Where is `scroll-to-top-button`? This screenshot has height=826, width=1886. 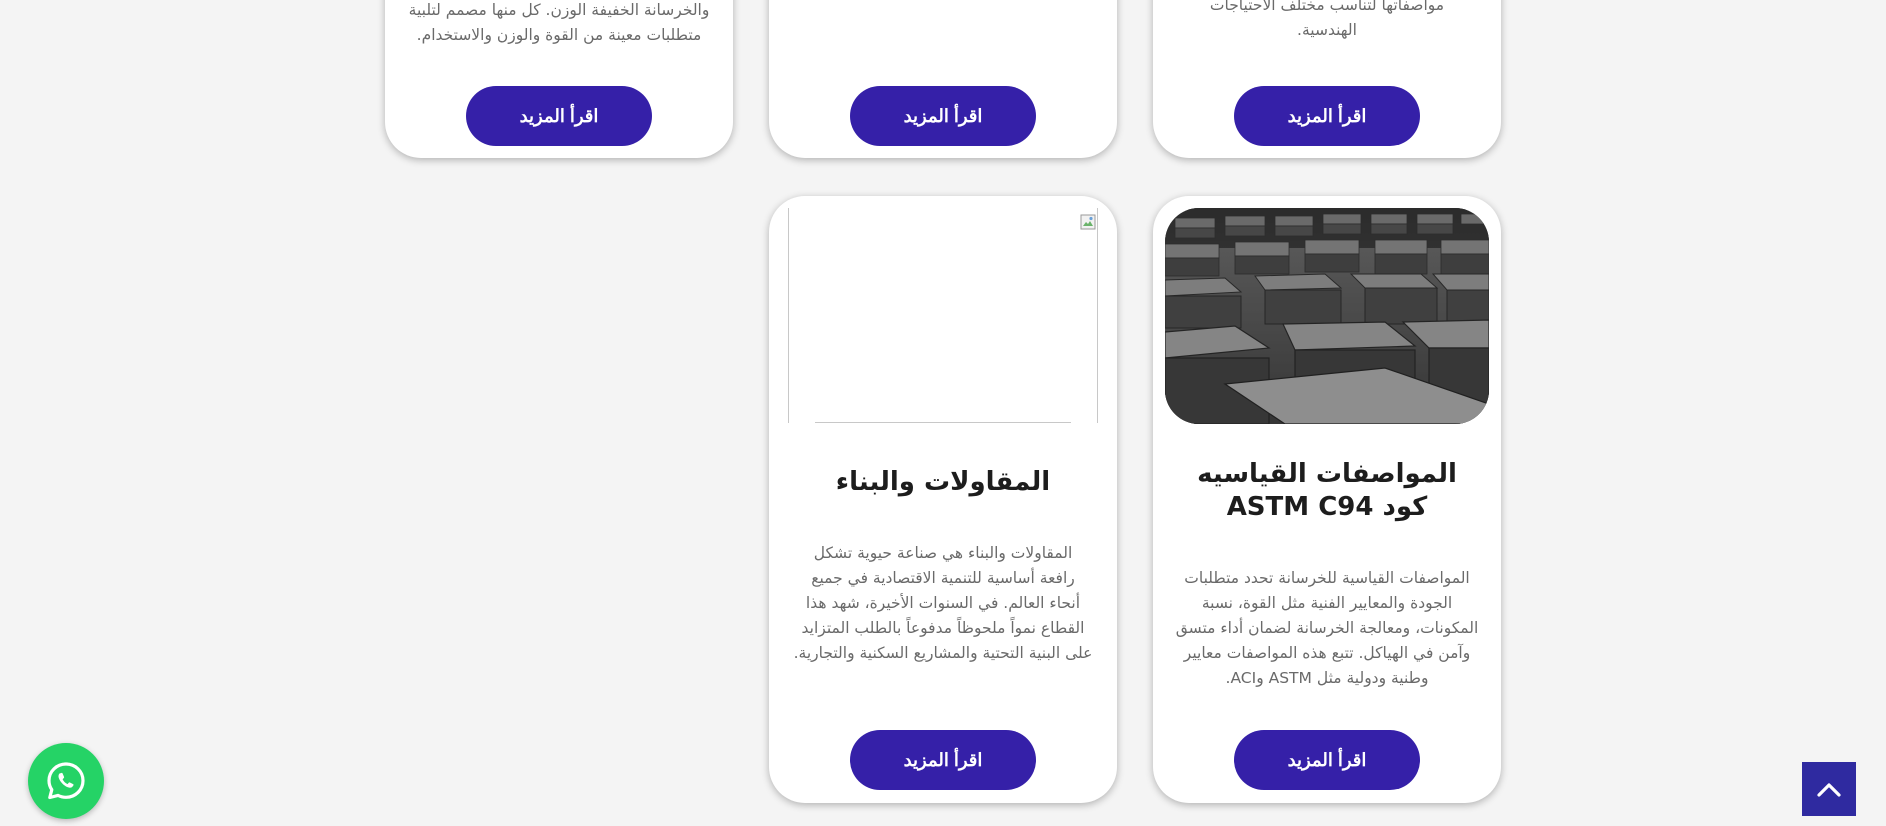
scroll-to-top-button is located at coordinates (1829, 789).